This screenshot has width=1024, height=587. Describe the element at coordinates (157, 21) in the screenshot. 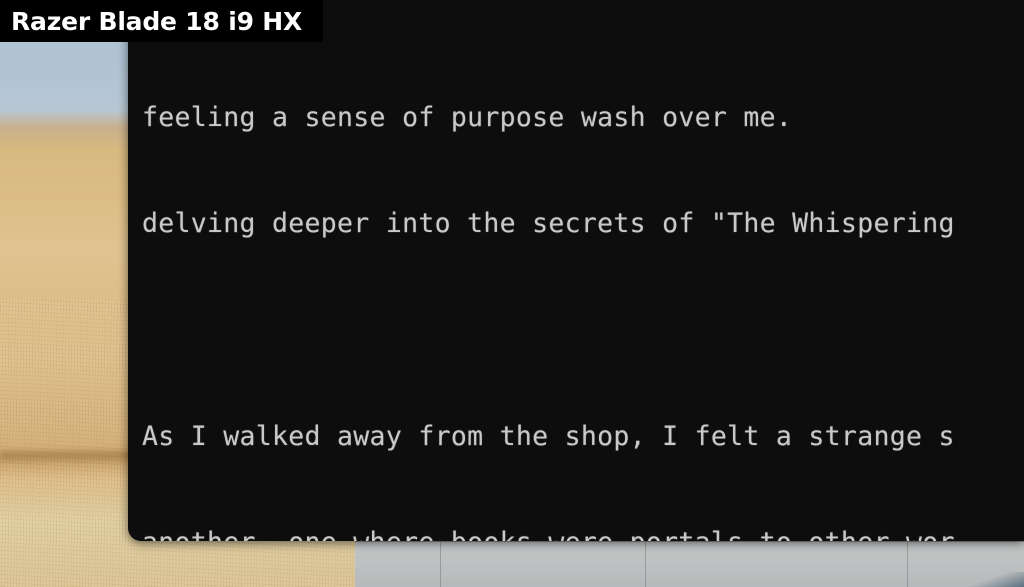

I see `title-banner-label: Razer Blade 18 i9 HX` at that location.